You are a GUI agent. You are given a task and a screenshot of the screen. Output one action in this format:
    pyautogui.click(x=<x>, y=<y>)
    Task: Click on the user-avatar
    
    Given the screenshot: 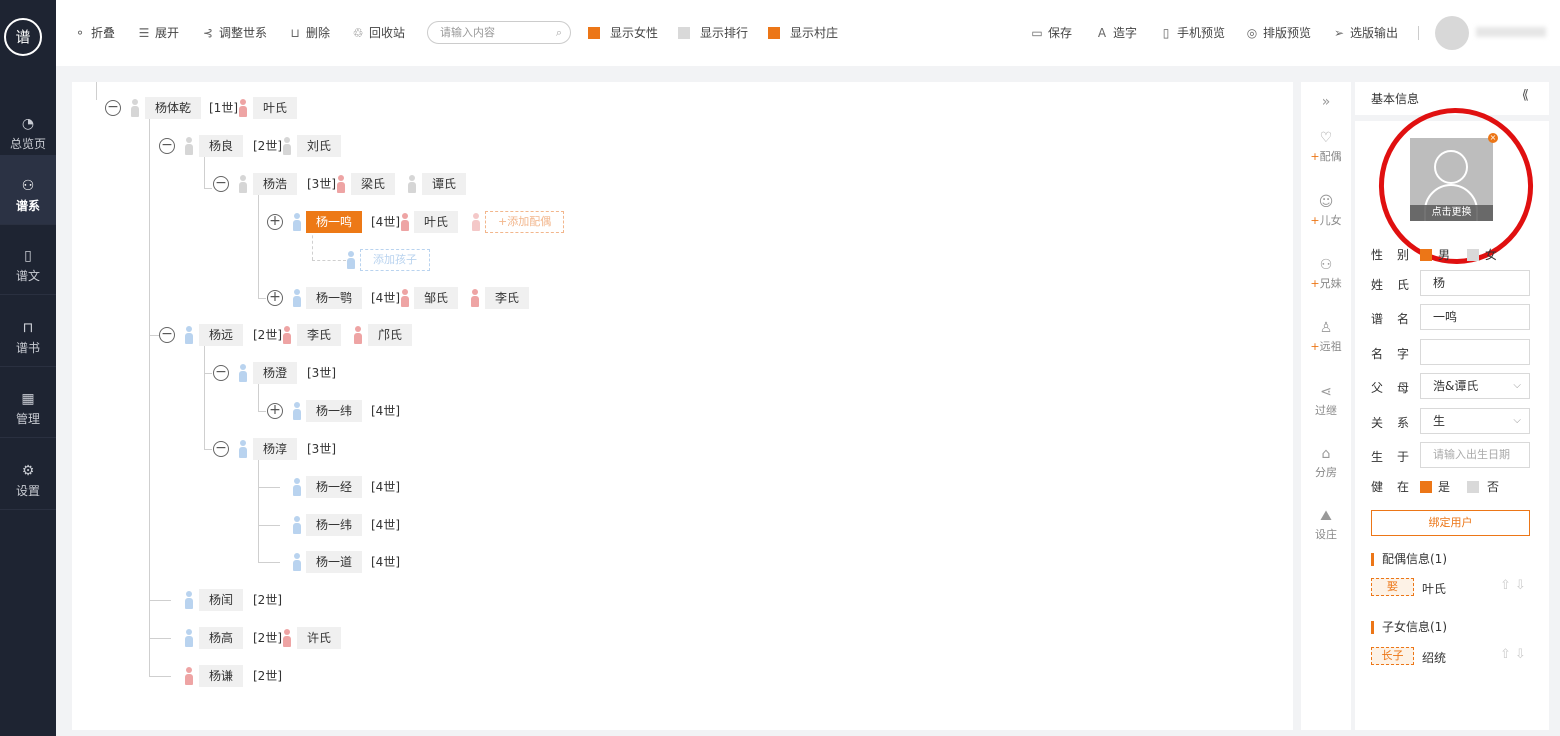 What is the action you would take?
    pyautogui.click(x=1452, y=33)
    